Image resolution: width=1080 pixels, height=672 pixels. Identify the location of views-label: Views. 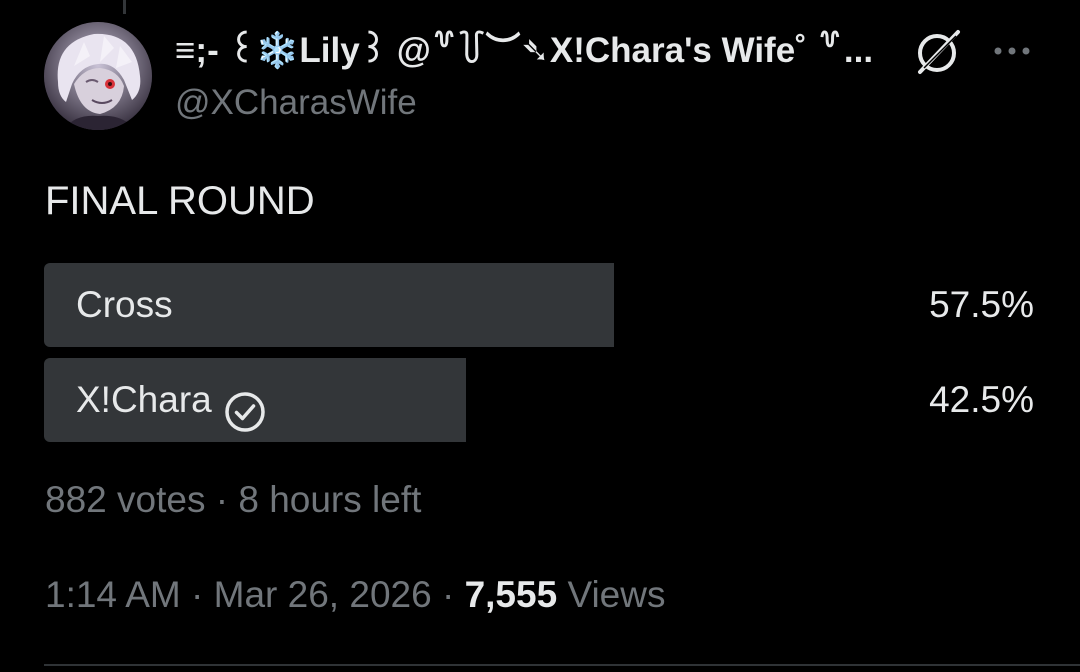
(616, 594).